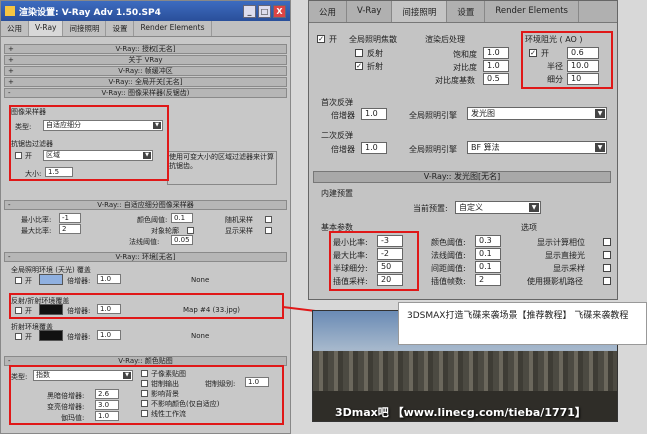 The width and height of the screenshot is (647, 434). What do you see at coordinates (249, 11) in the screenshot?
I see `minimize-button: _` at bounding box center [249, 11].